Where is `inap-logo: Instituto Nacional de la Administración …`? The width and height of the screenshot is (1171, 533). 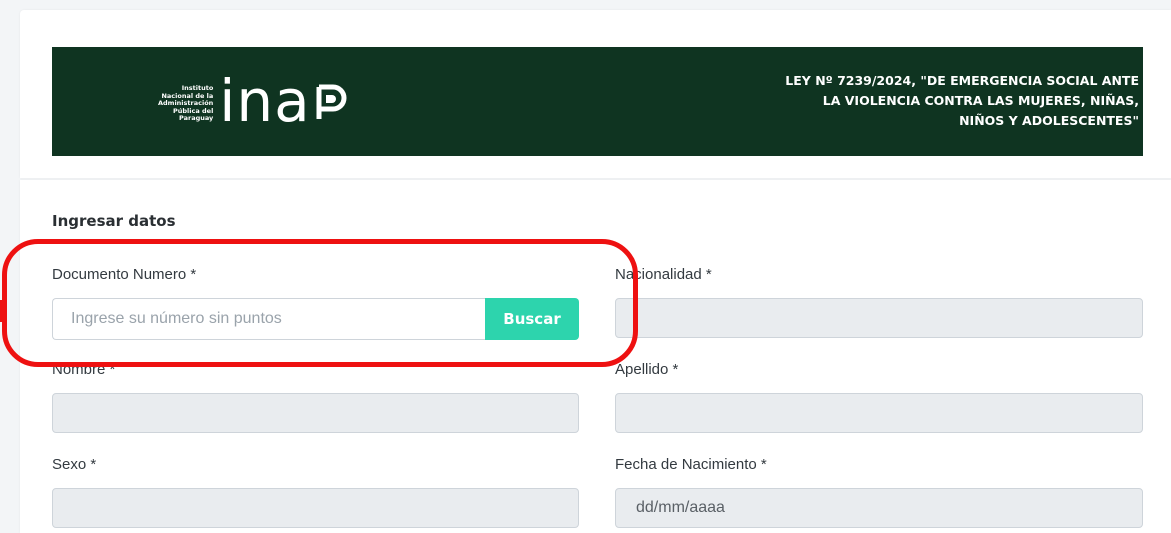
inap-logo: Instituto Nacional de la Administración … is located at coordinates (253, 101).